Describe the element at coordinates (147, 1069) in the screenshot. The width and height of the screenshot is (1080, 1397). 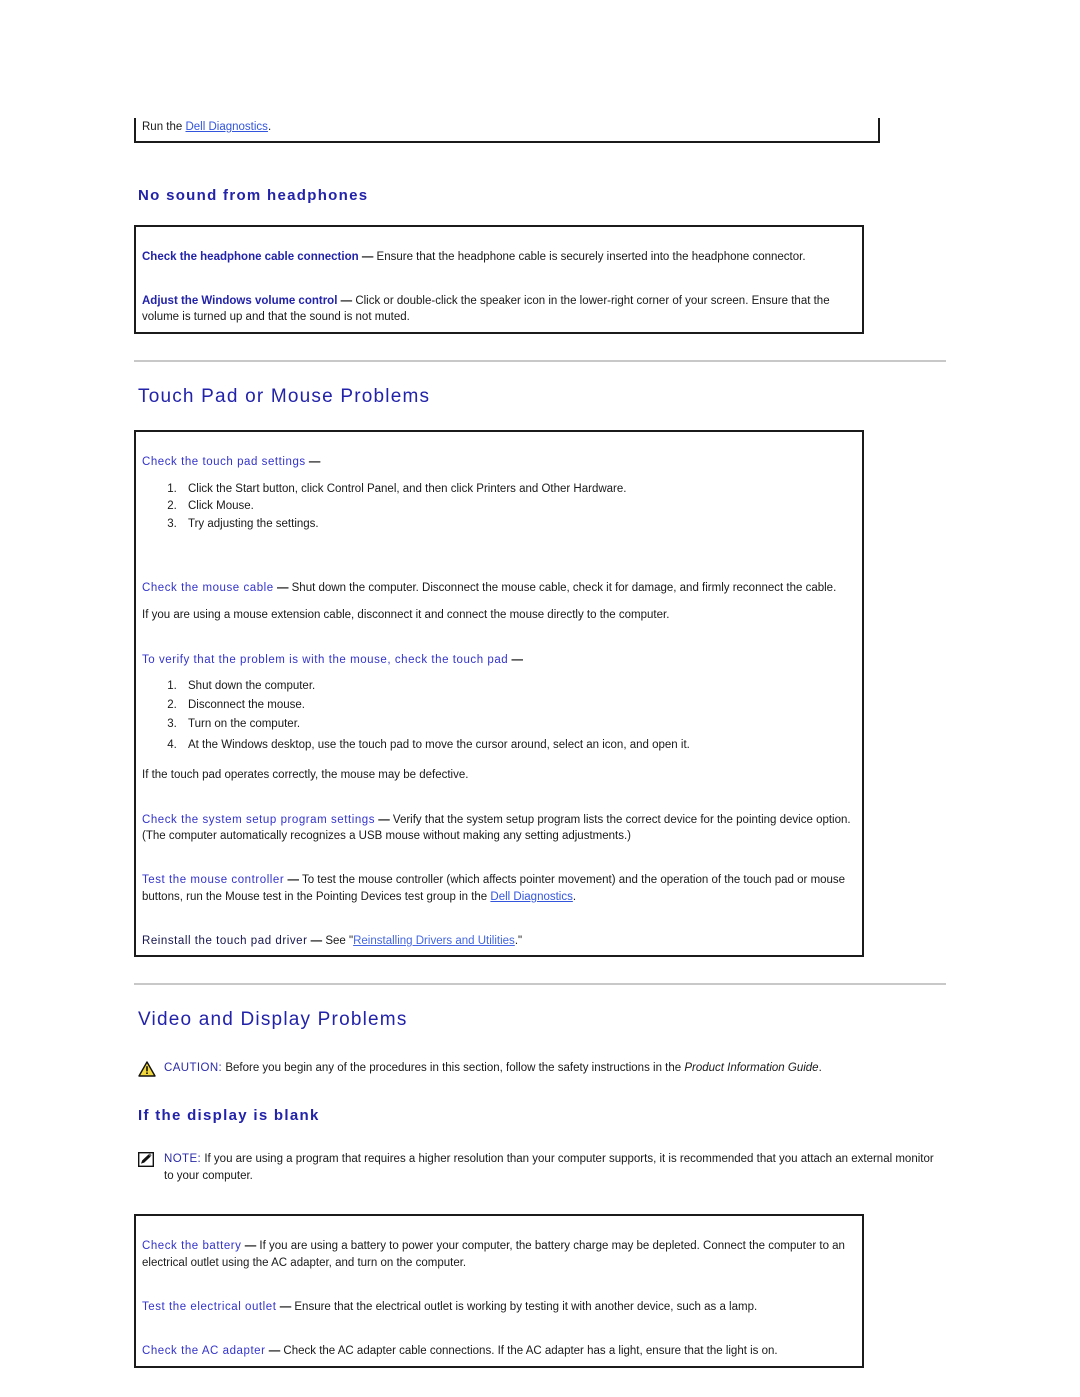
I see `warning-triangle-icon` at that location.